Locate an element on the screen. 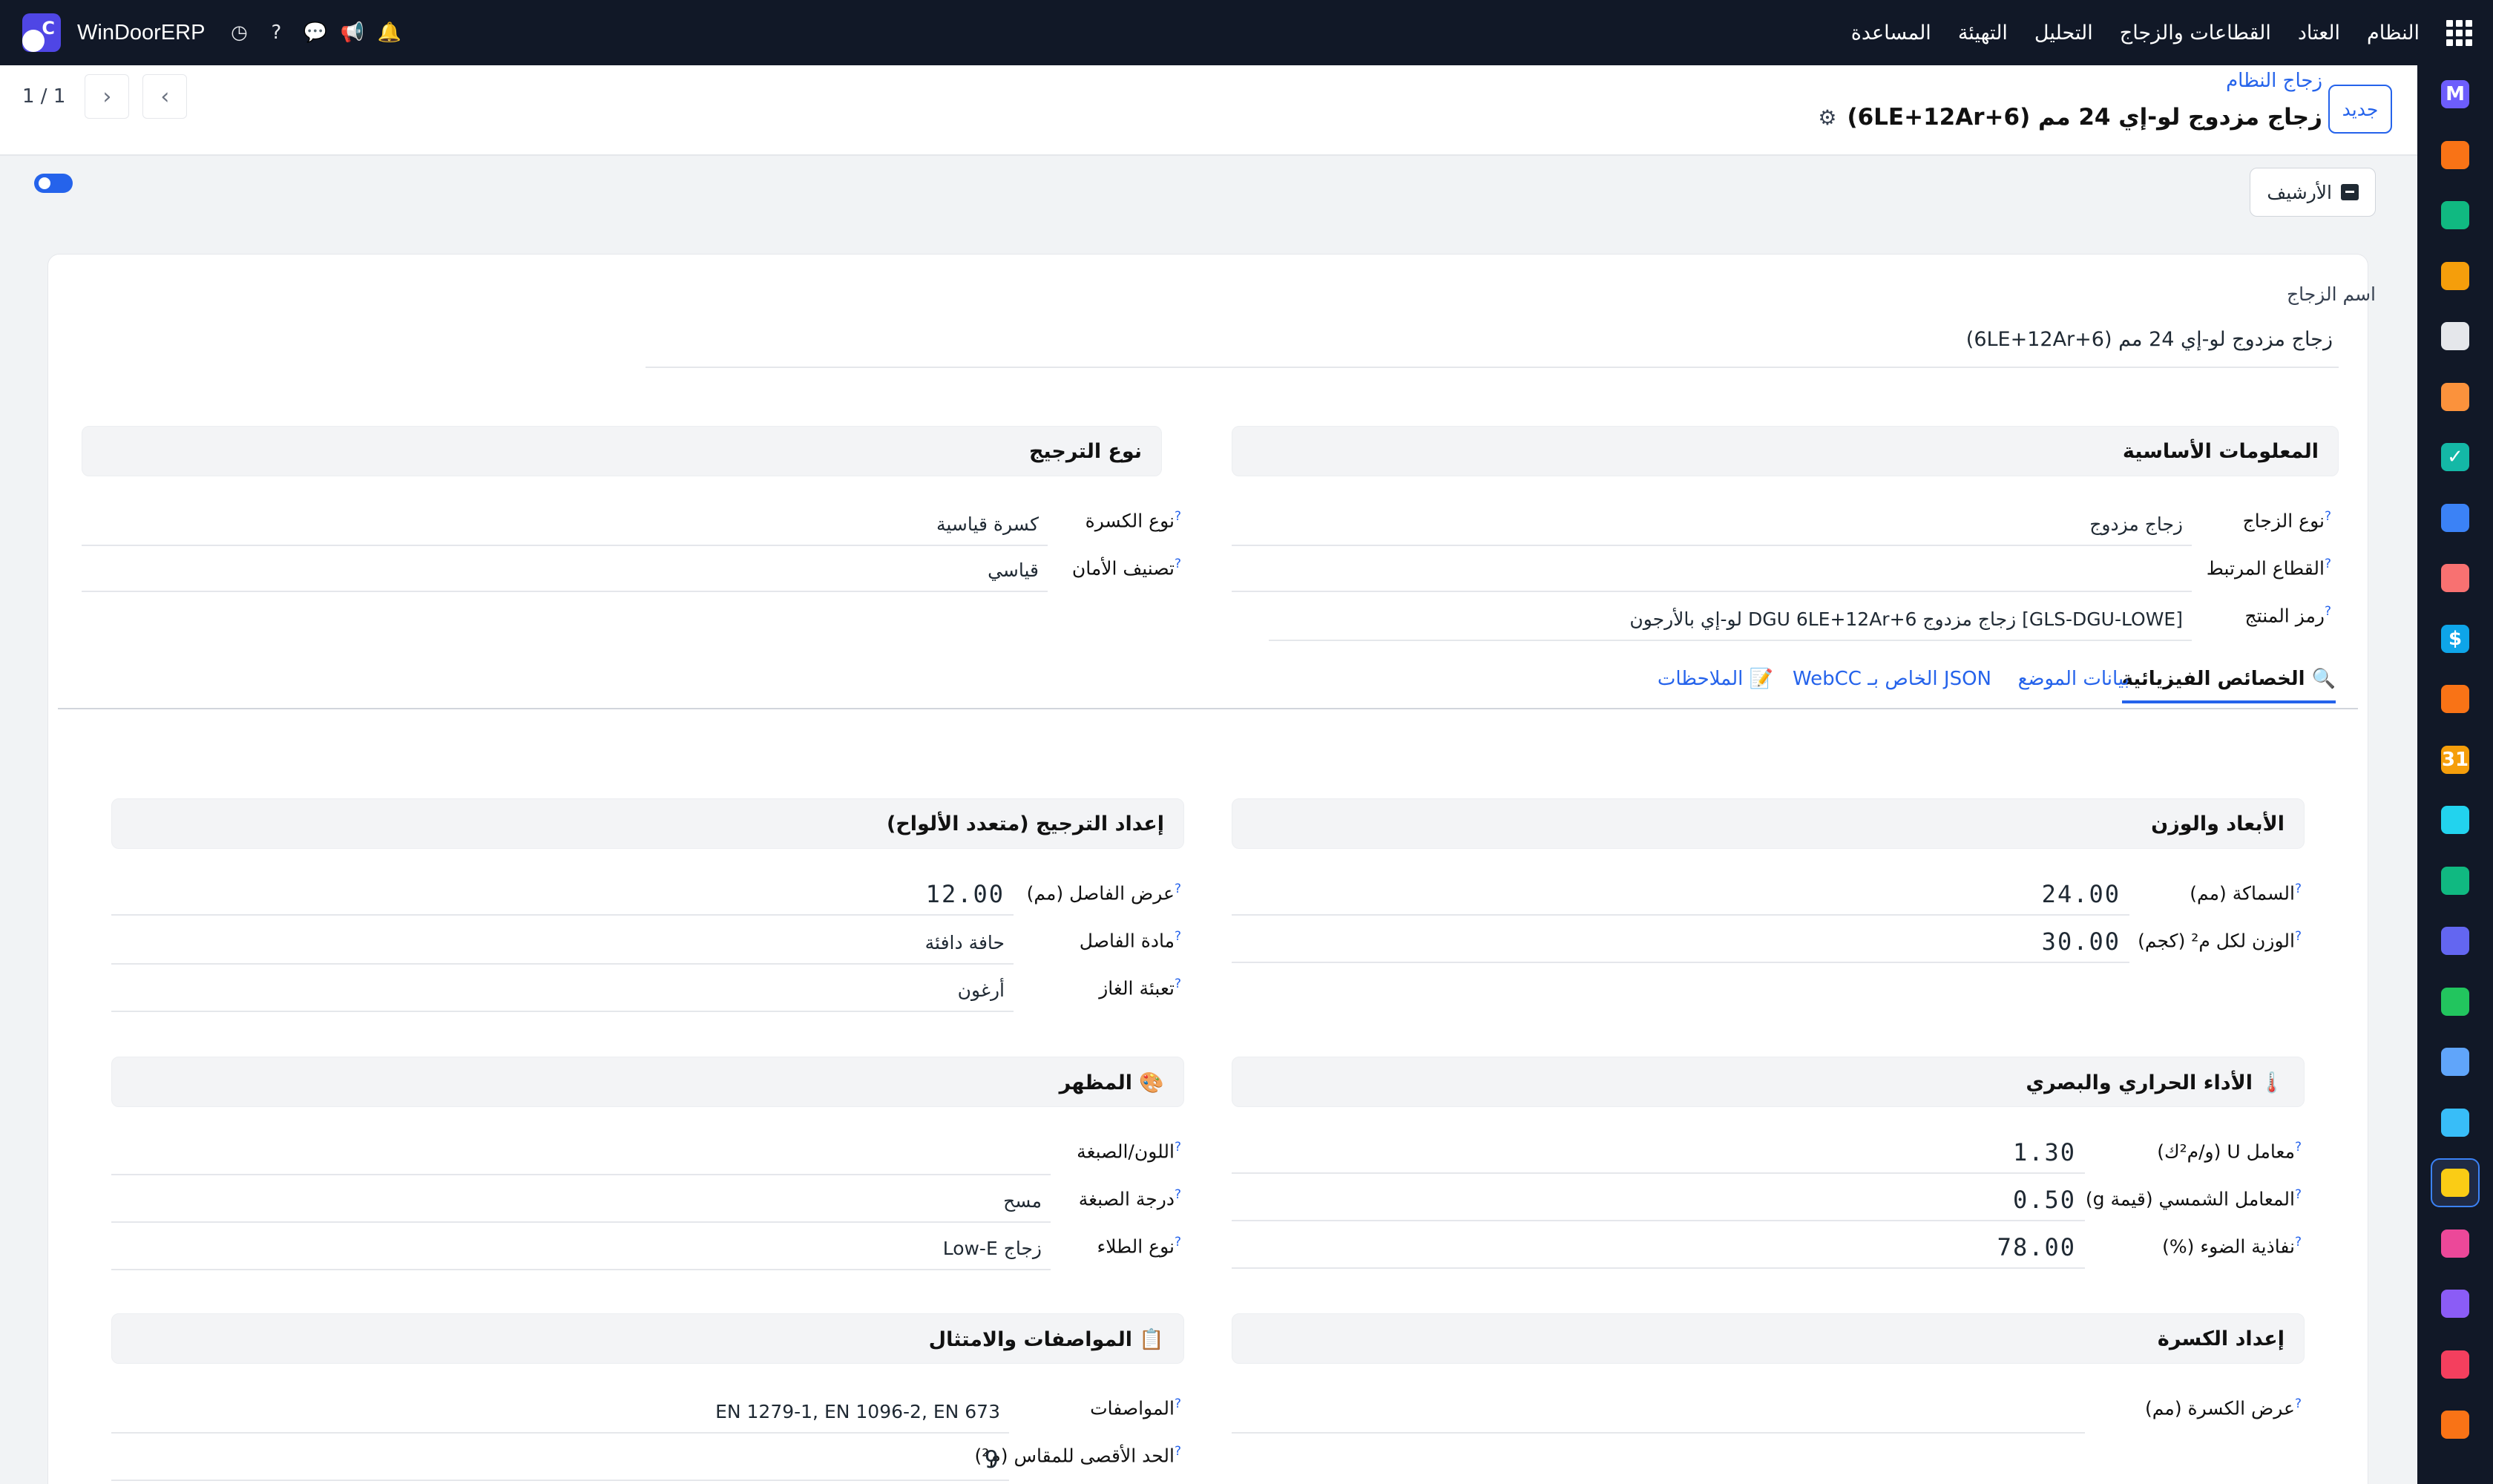 This screenshot has height=1484, width=2493. breadcrumb-parent: زجاج النظام is located at coordinates (2274, 81).